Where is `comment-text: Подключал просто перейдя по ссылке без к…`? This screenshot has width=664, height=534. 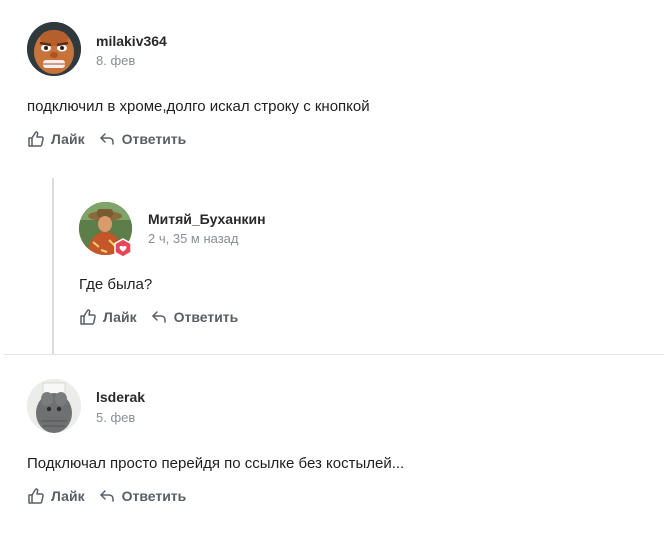 comment-text: Подключал просто перейдя по ссылке без к… is located at coordinates (216, 463).